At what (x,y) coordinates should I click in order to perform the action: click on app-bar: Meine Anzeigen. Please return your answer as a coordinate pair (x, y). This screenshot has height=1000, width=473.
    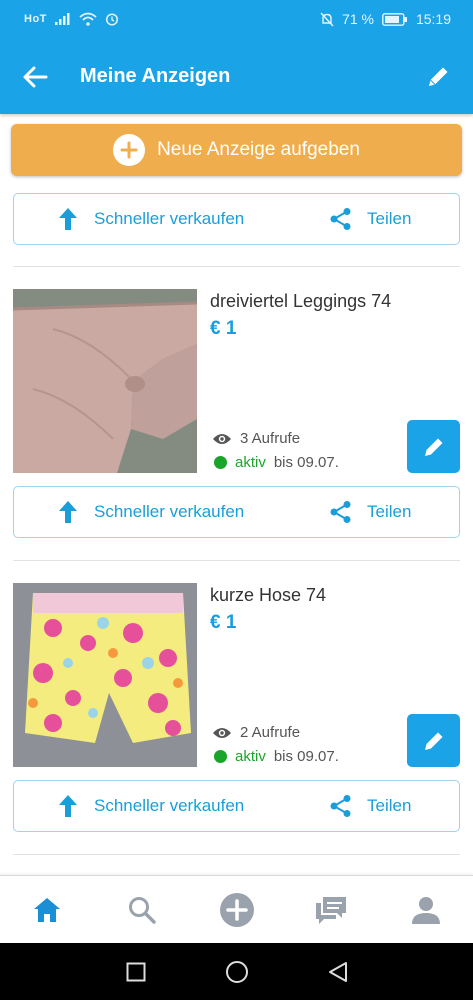
    Looking at the image, I should click on (236, 77).